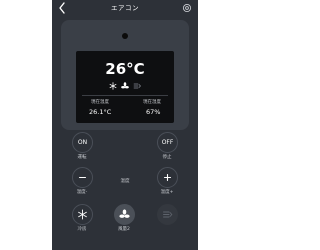 The width and height of the screenshot is (320, 250). I want to click on fan-speed-label: 風量2, so click(124, 229).